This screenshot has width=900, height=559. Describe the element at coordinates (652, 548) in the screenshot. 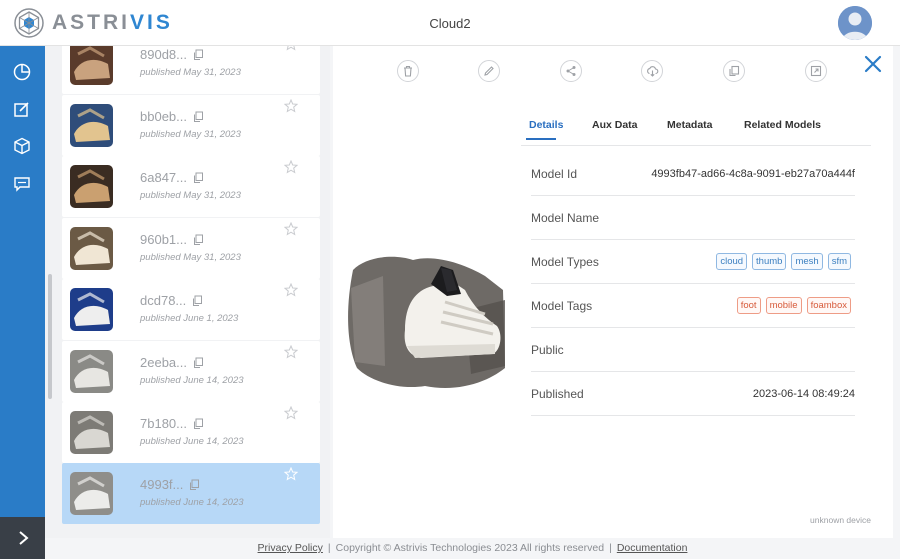

I see `documentation-link: Documentation` at that location.